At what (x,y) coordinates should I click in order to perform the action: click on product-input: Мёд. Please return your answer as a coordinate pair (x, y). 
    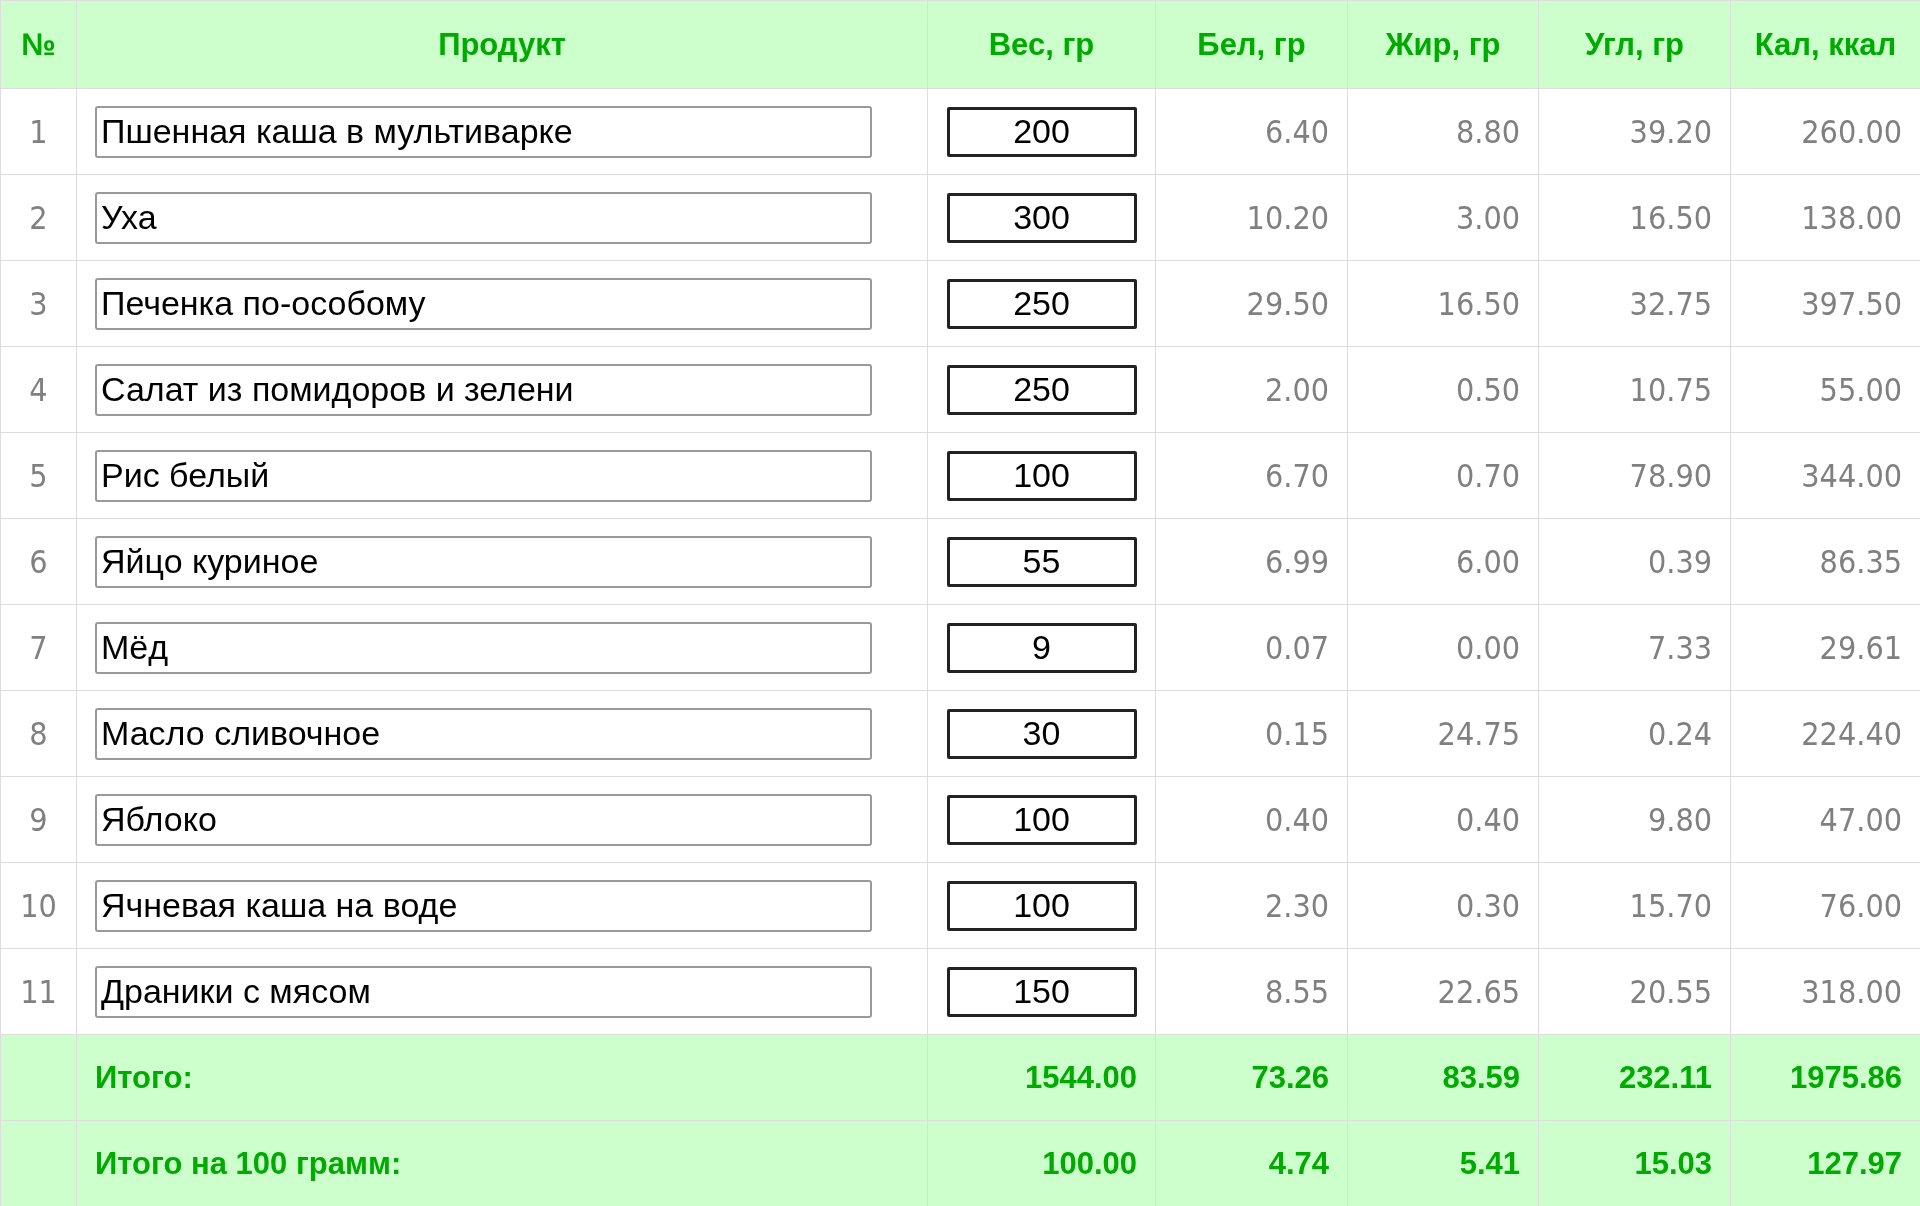
    Looking at the image, I should click on (483, 647).